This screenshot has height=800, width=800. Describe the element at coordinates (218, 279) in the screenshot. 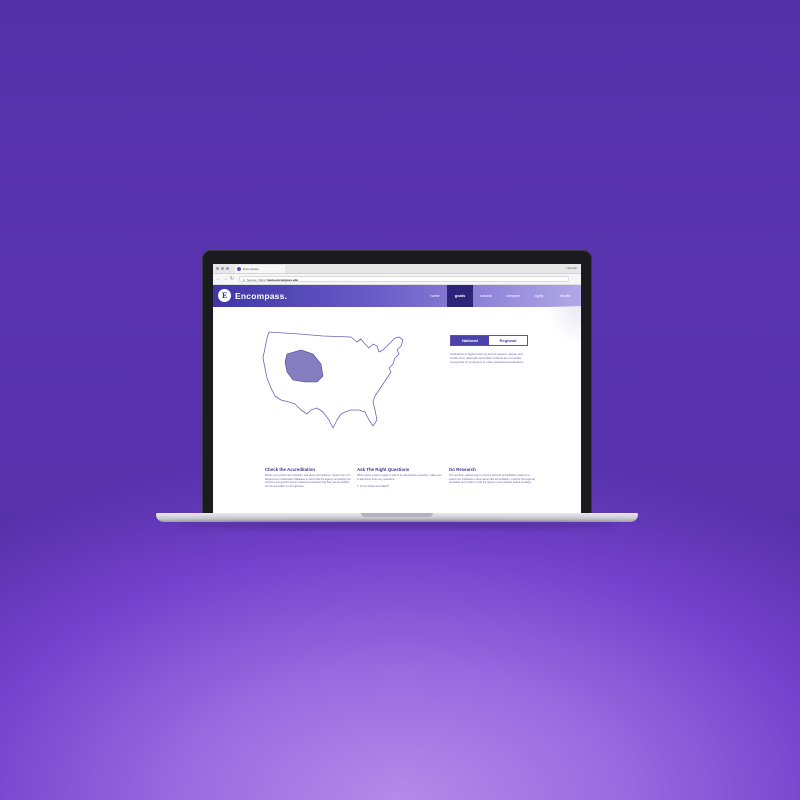

I see `back-arrow-icon: ←` at that location.